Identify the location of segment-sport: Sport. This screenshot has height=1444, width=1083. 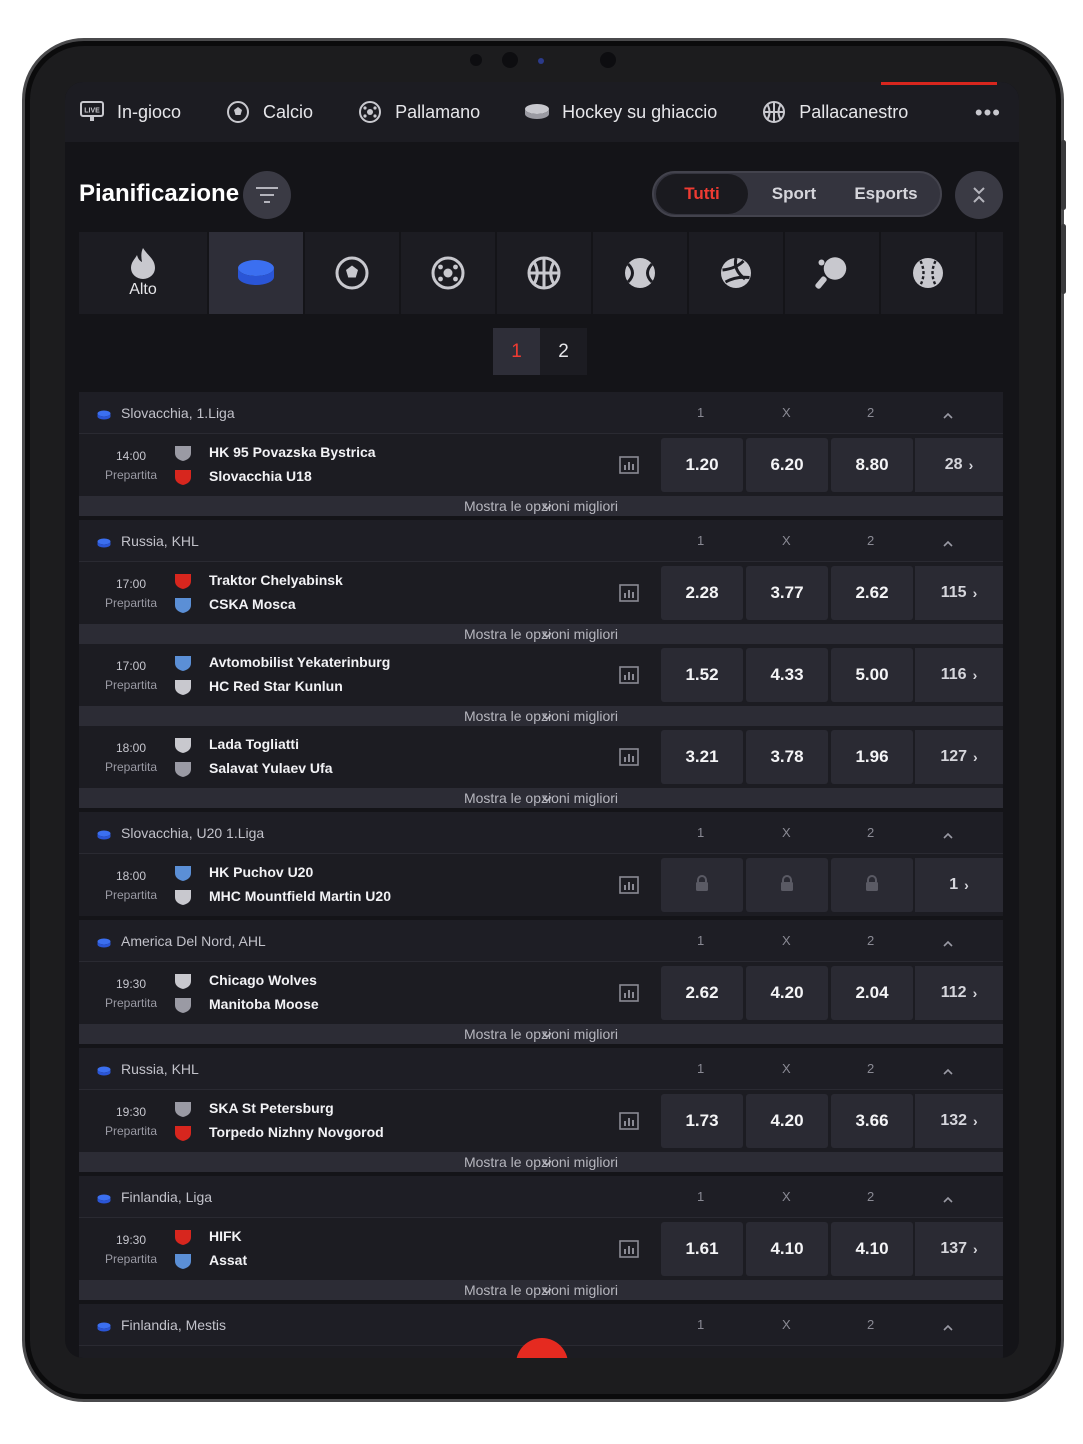
(794, 194).